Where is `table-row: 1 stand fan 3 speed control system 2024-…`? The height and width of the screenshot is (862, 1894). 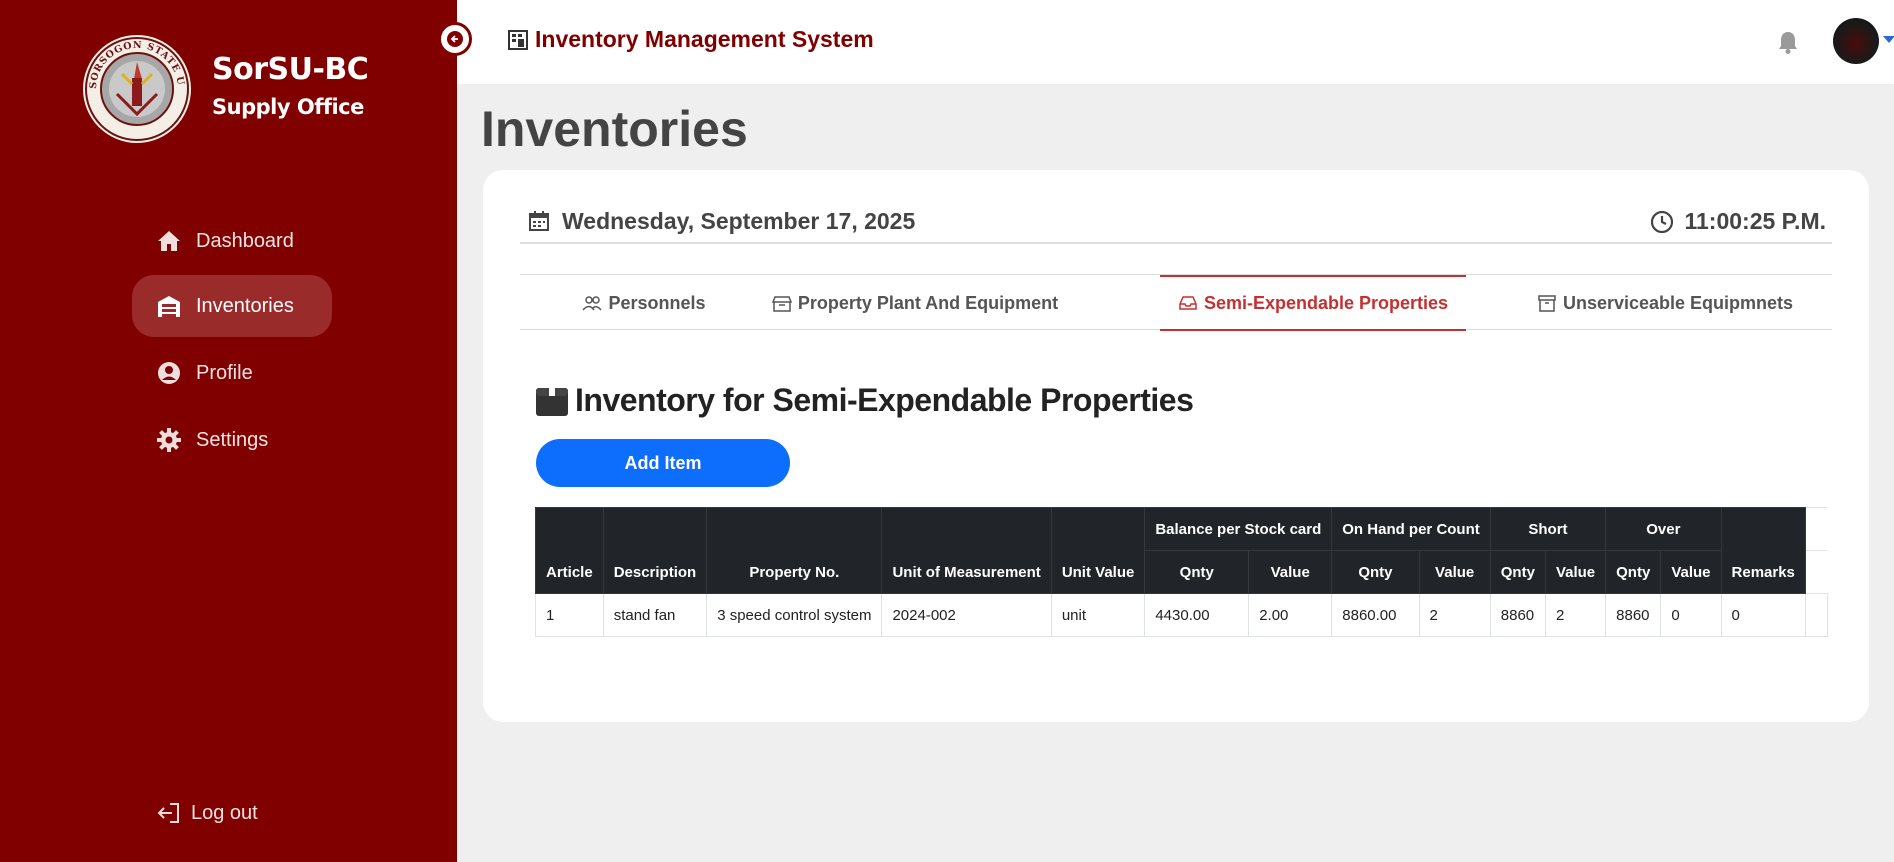 table-row: 1 stand fan 3 speed control system 2024-… is located at coordinates (1181, 615).